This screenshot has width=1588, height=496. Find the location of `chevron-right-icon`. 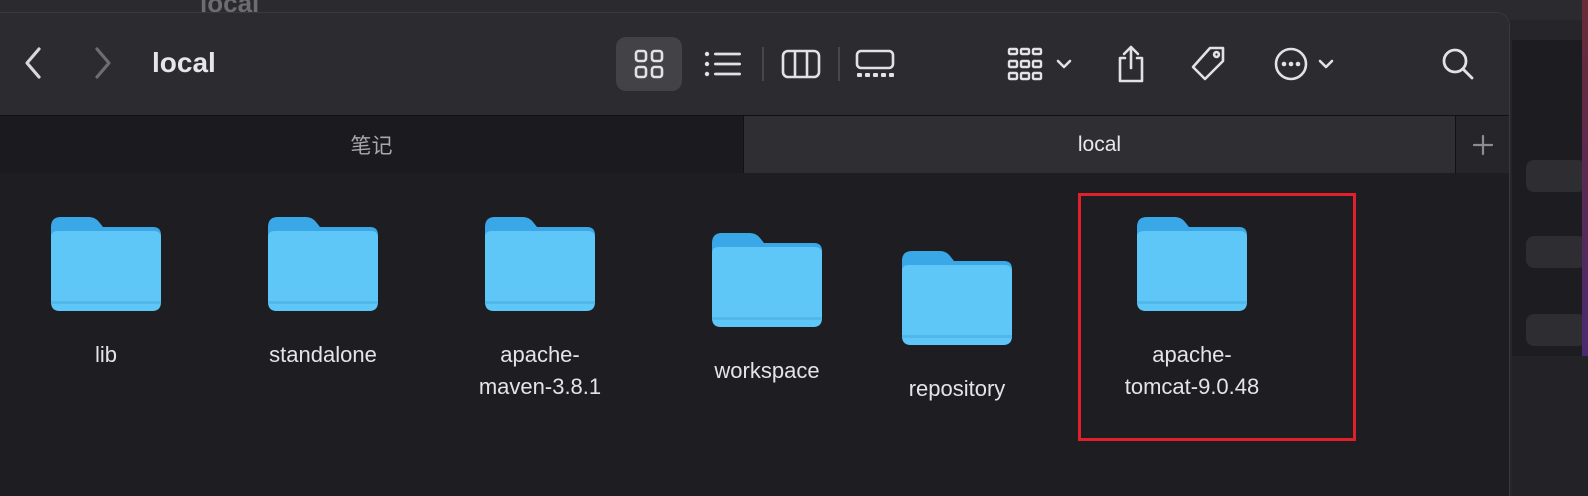

chevron-right-icon is located at coordinates (103, 63).